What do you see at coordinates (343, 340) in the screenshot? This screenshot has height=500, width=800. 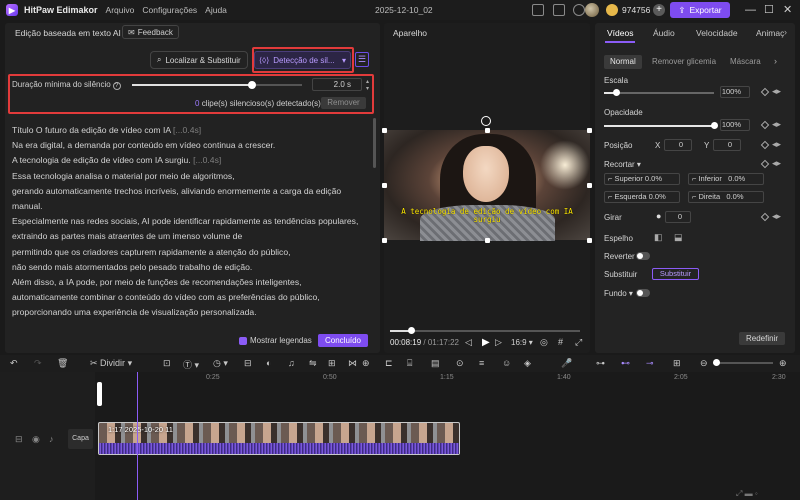 I see `done-button: Concluído` at bounding box center [343, 340].